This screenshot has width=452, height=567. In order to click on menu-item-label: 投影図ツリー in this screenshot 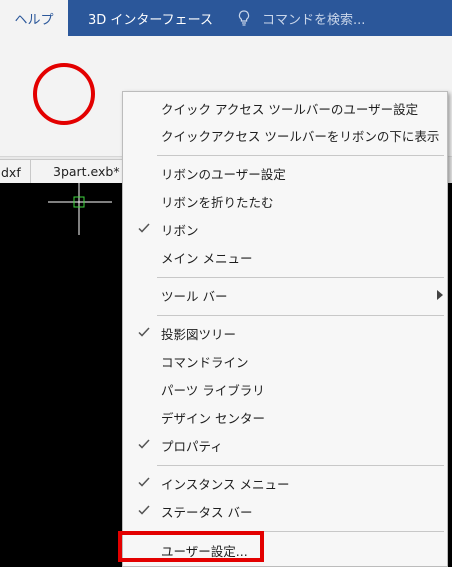, I will do `click(199, 334)`.